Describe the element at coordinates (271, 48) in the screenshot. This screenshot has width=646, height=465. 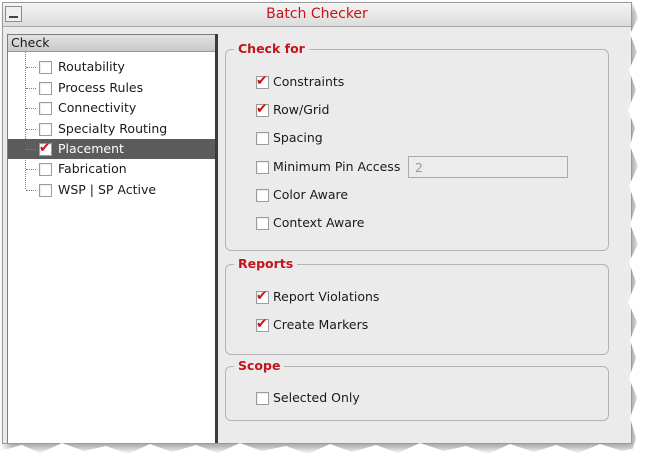
I see `check-for-title: Check for` at that location.